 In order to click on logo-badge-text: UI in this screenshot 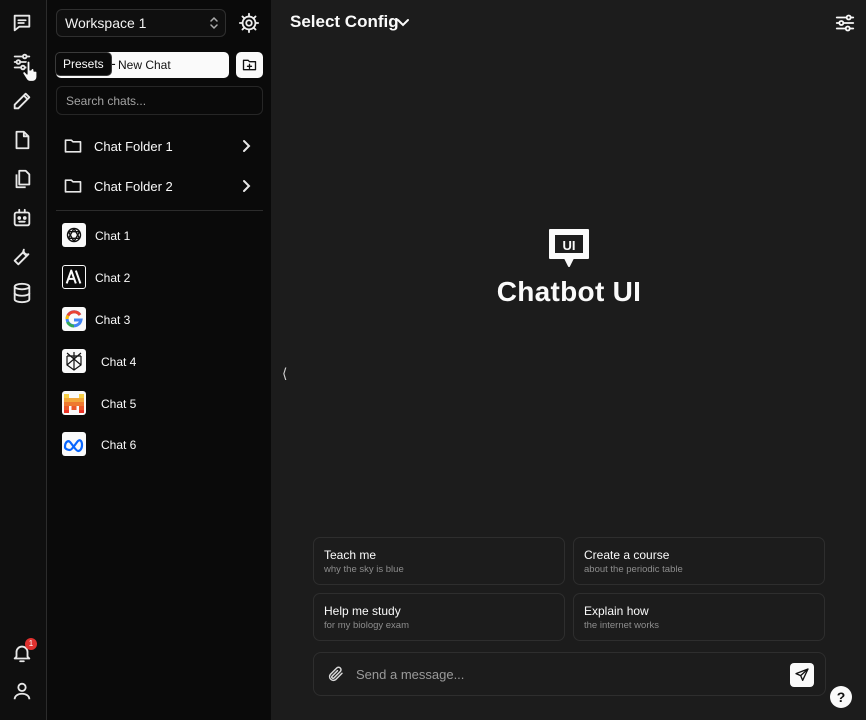, I will do `click(569, 245)`.